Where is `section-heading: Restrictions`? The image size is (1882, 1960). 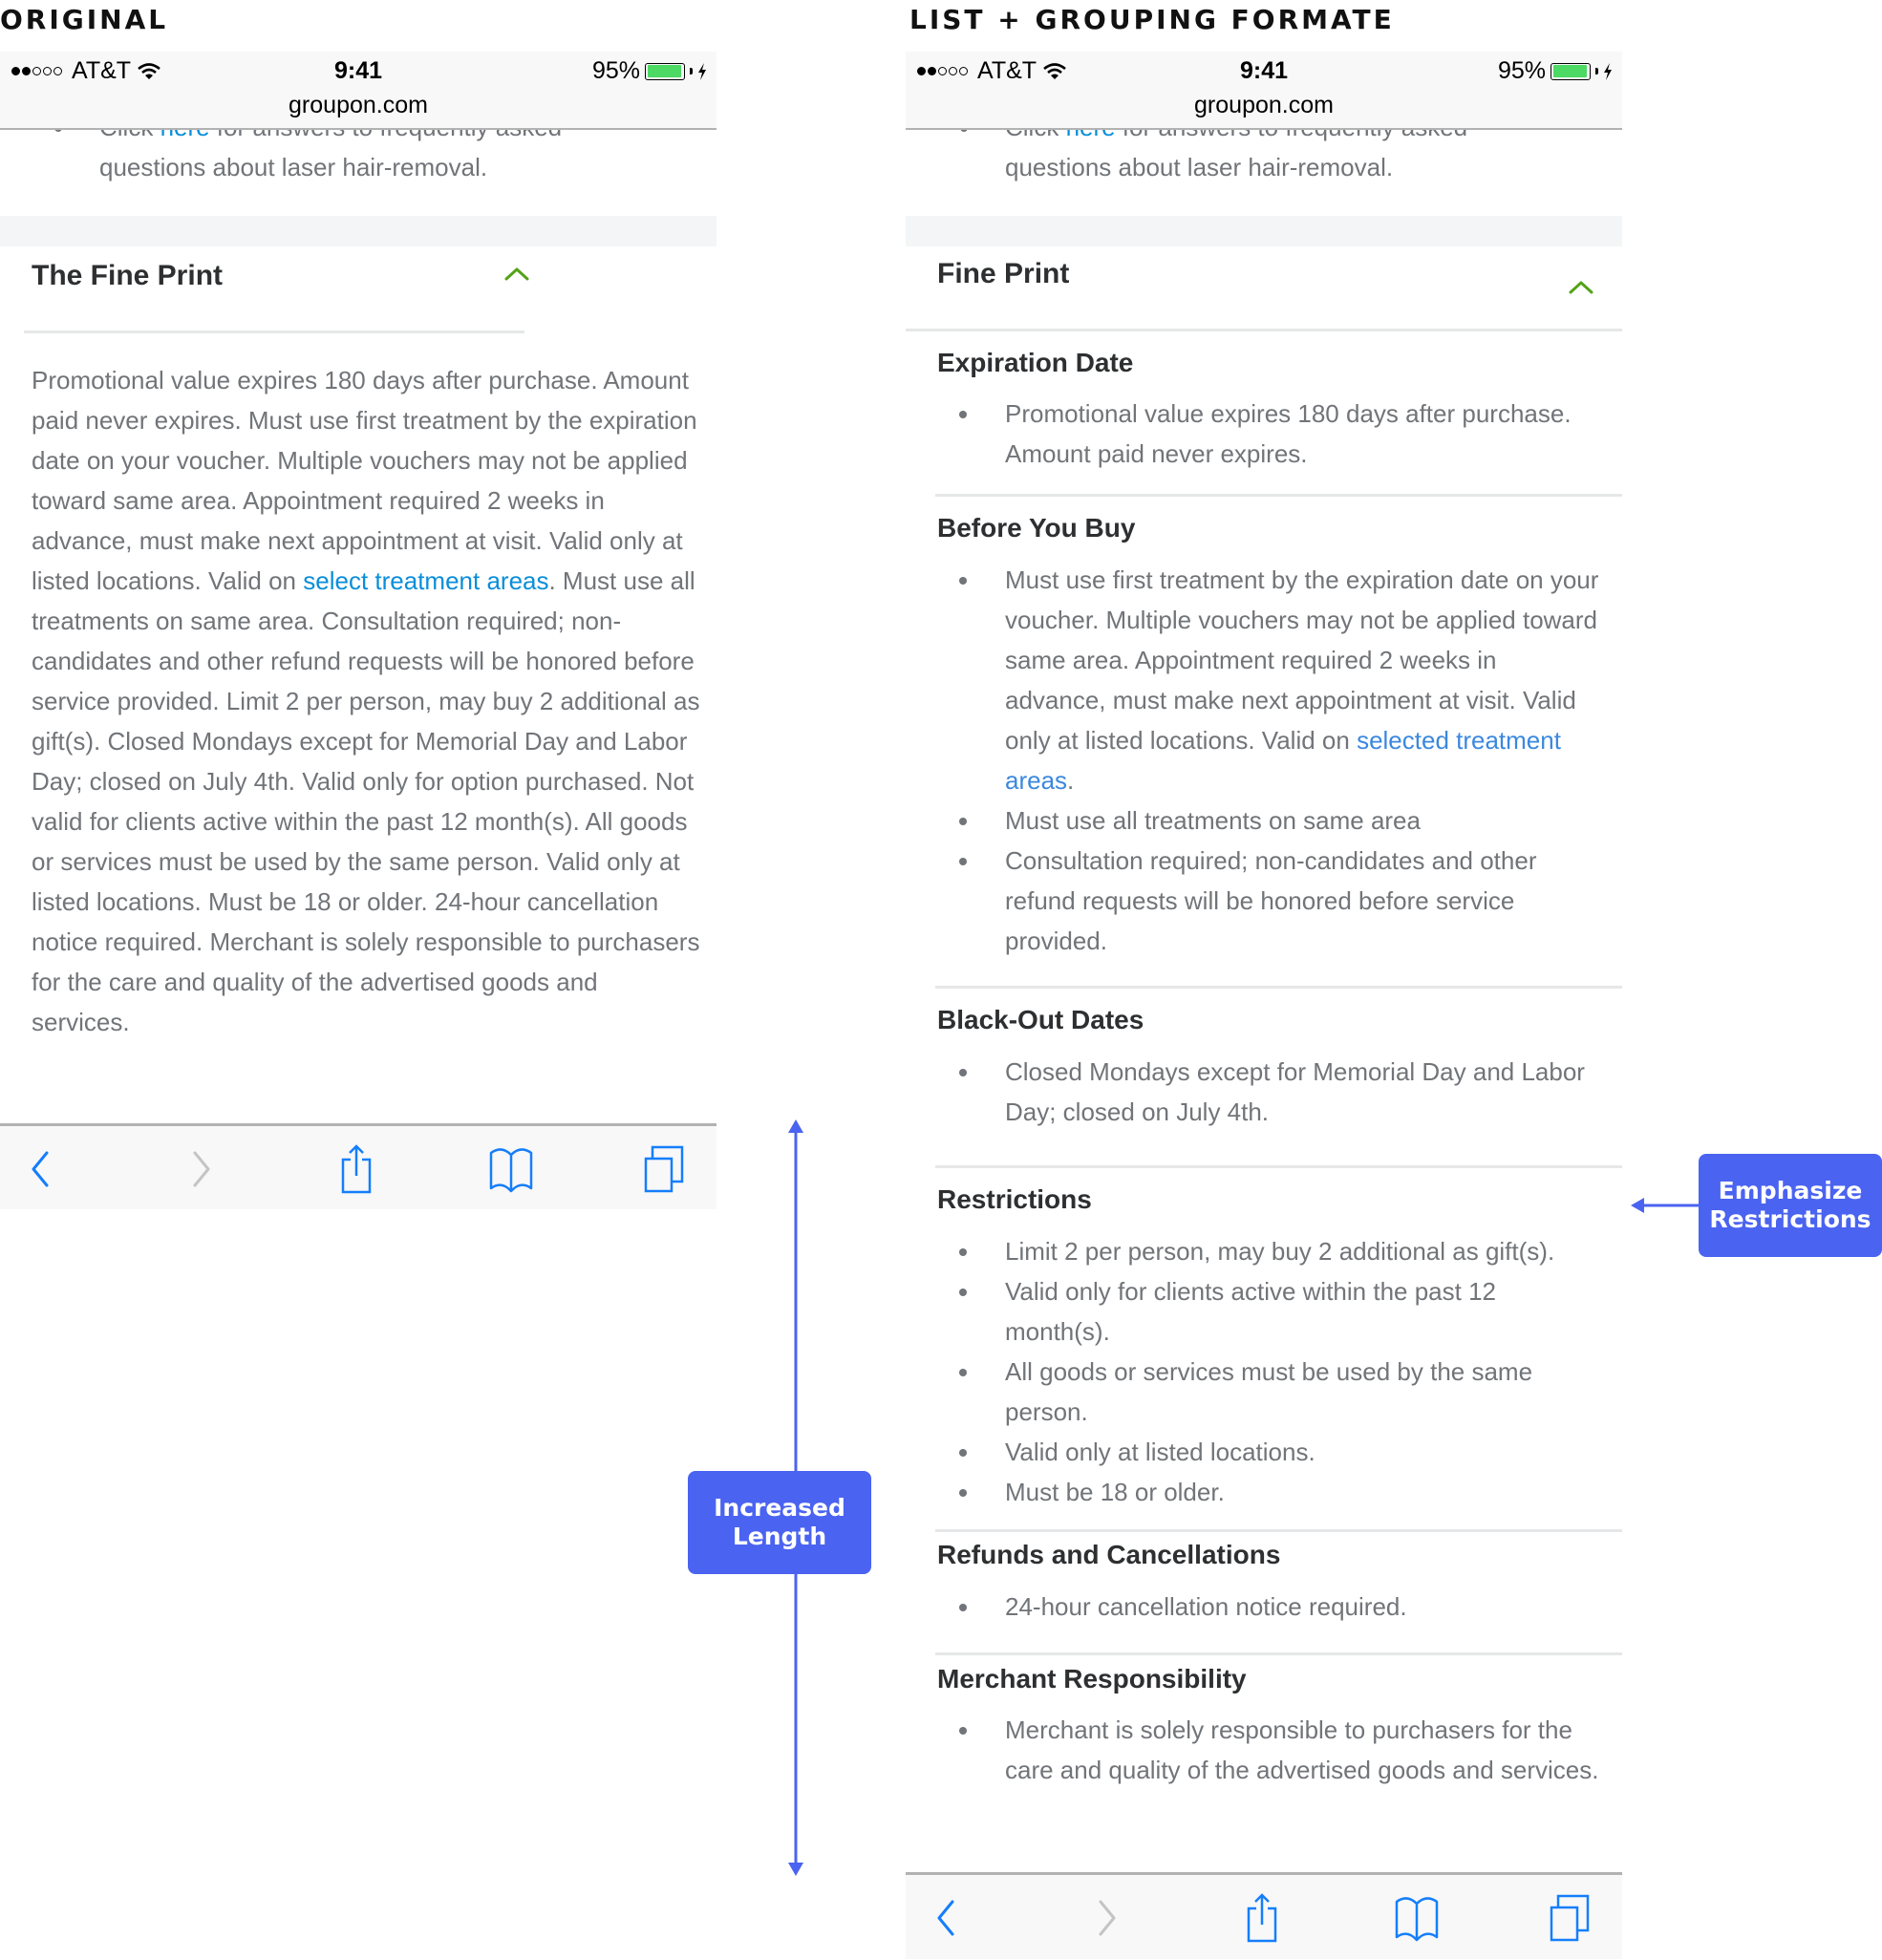 section-heading: Restrictions is located at coordinates (1015, 1199).